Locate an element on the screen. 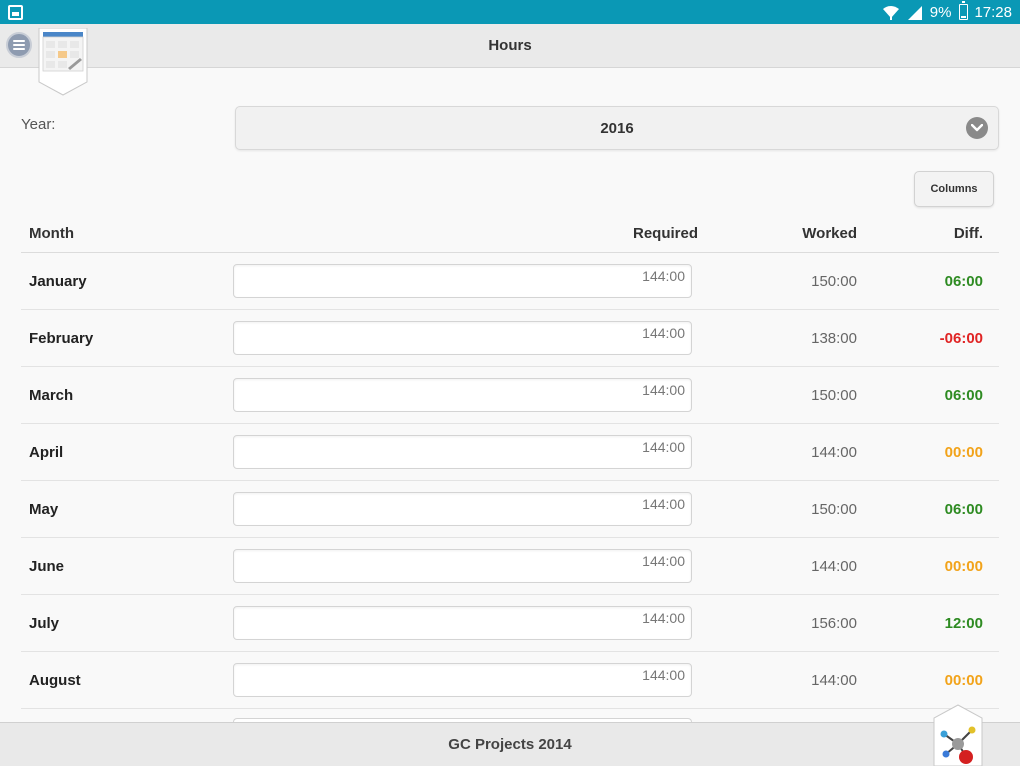 Image resolution: width=1020 pixels, height=766 pixels. table-header: Month Required Worked Diff. is located at coordinates (510, 234).